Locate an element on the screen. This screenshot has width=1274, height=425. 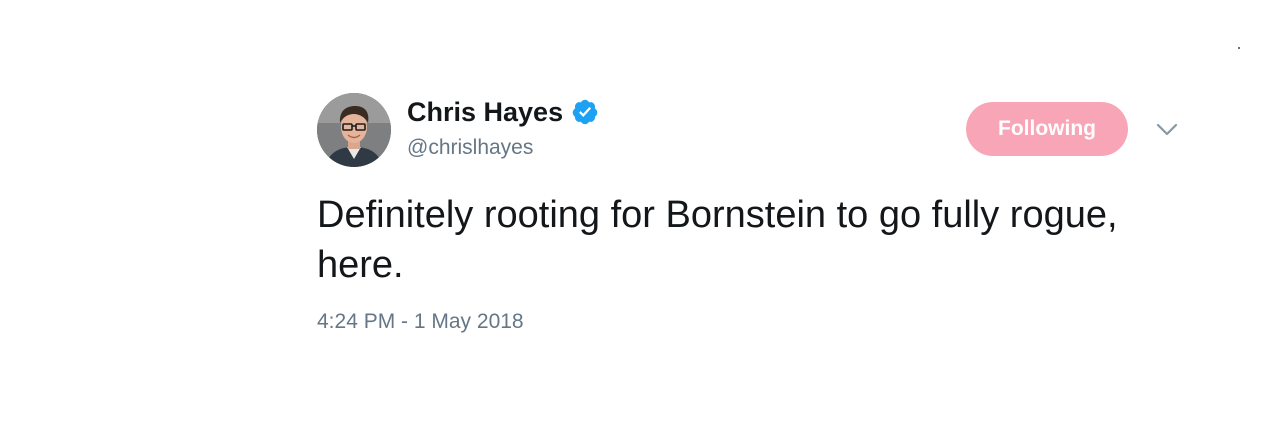
author-name: Chris Hayes is located at coordinates (485, 112).